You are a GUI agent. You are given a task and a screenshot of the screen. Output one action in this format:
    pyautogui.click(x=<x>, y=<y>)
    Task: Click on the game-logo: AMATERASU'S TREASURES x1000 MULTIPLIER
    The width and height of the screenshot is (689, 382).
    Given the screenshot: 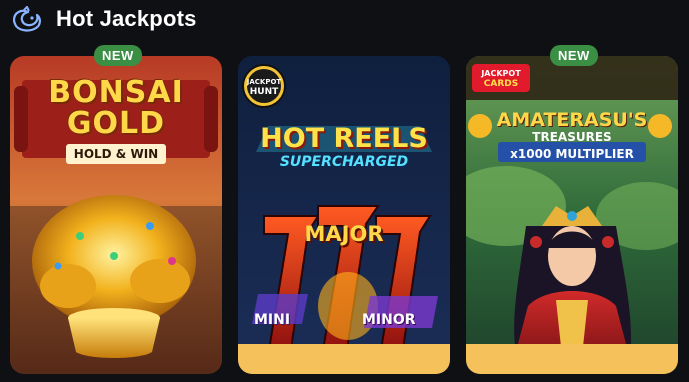 What is the action you would take?
    pyautogui.click(x=572, y=135)
    